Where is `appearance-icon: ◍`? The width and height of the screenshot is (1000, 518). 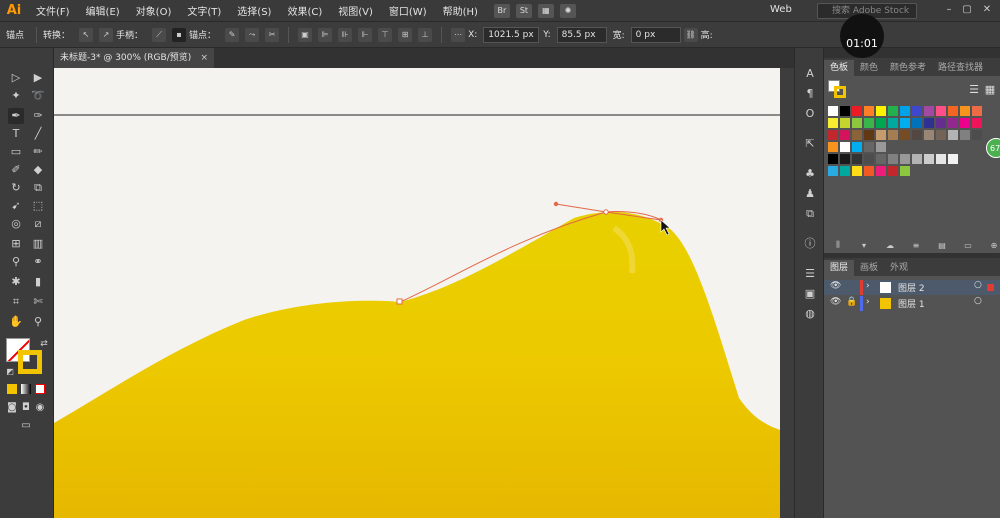
appearance-icon: ◍ is located at coordinates (810, 314).